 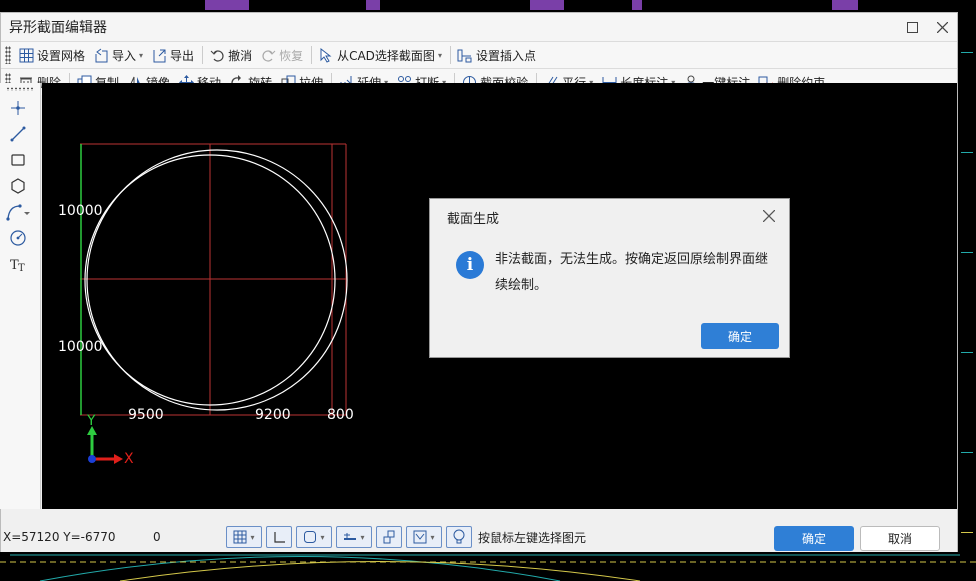 What do you see at coordinates (769, 216) in the screenshot?
I see `dialog-close-icon` at bounding box center [769, 216].